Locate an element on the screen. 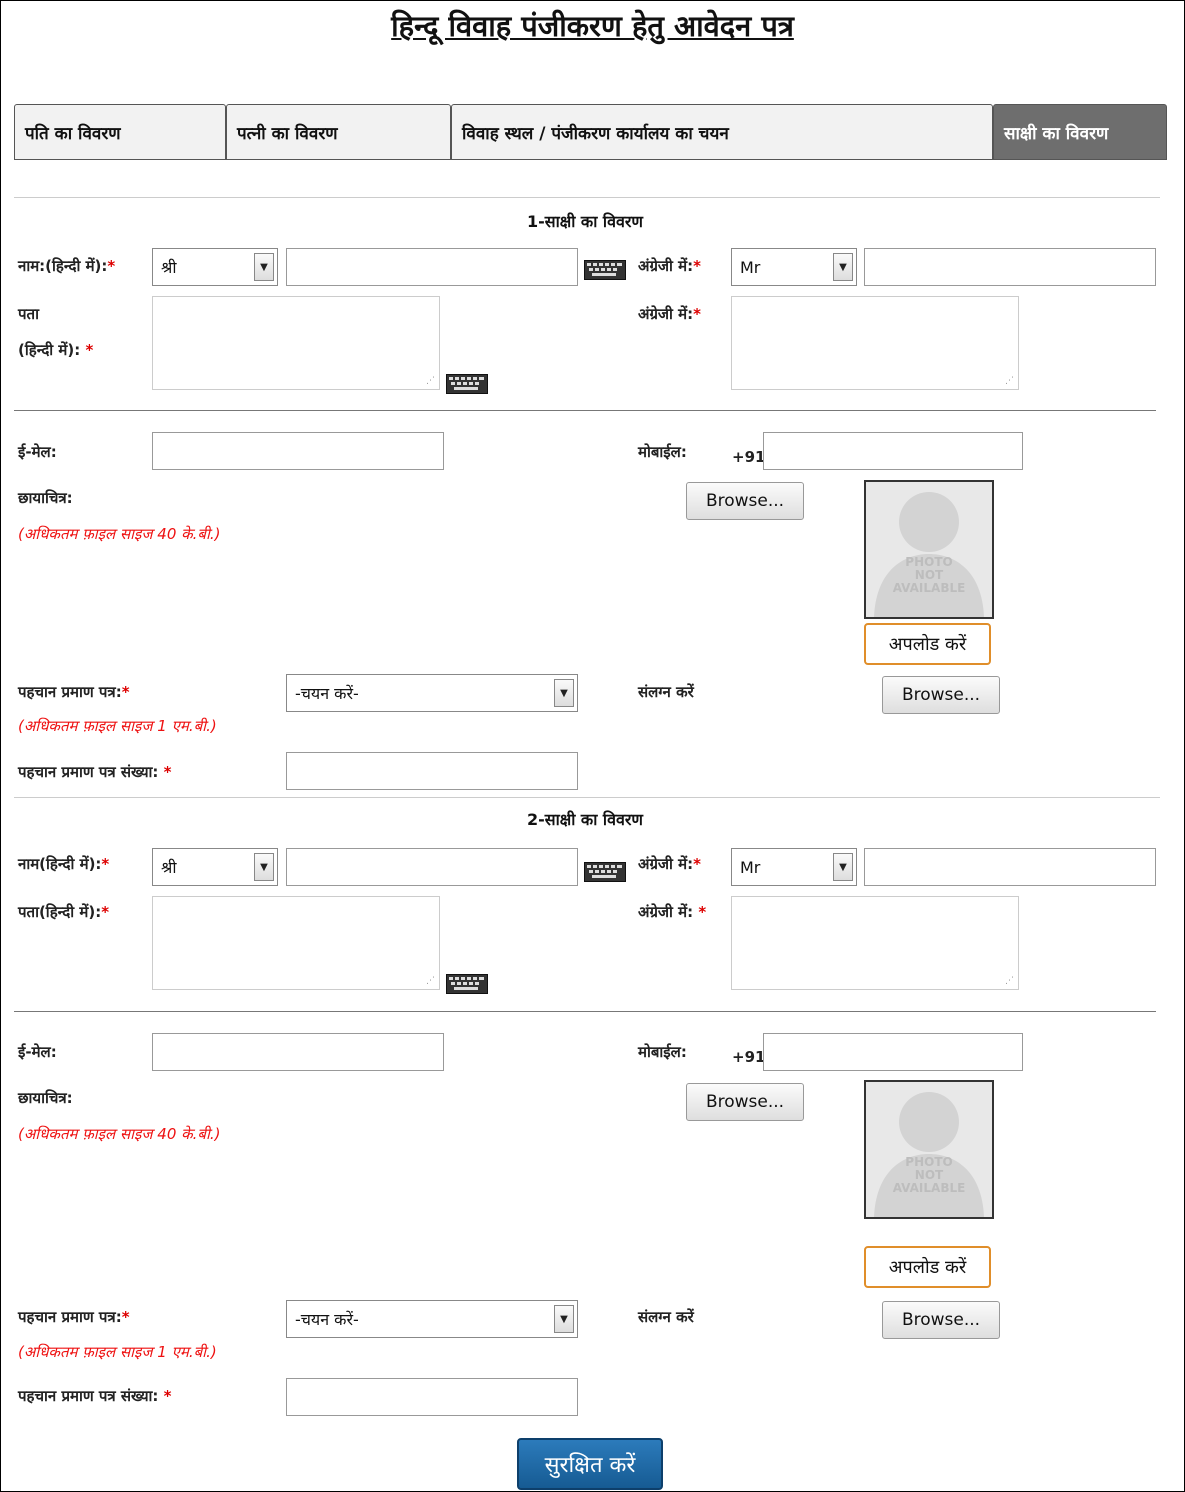  witness1-id-number-input is located at coordinates (432, 771).